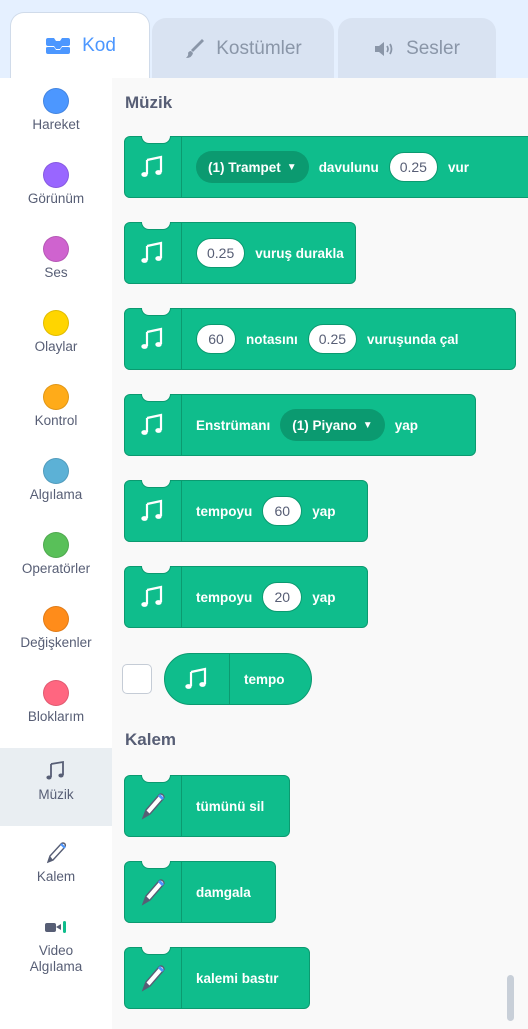 This screenshot has height=1029, width=528. Describe the element at coordinates (56, 124) in the screenshot. I see `category-label: Hareket` at that location.